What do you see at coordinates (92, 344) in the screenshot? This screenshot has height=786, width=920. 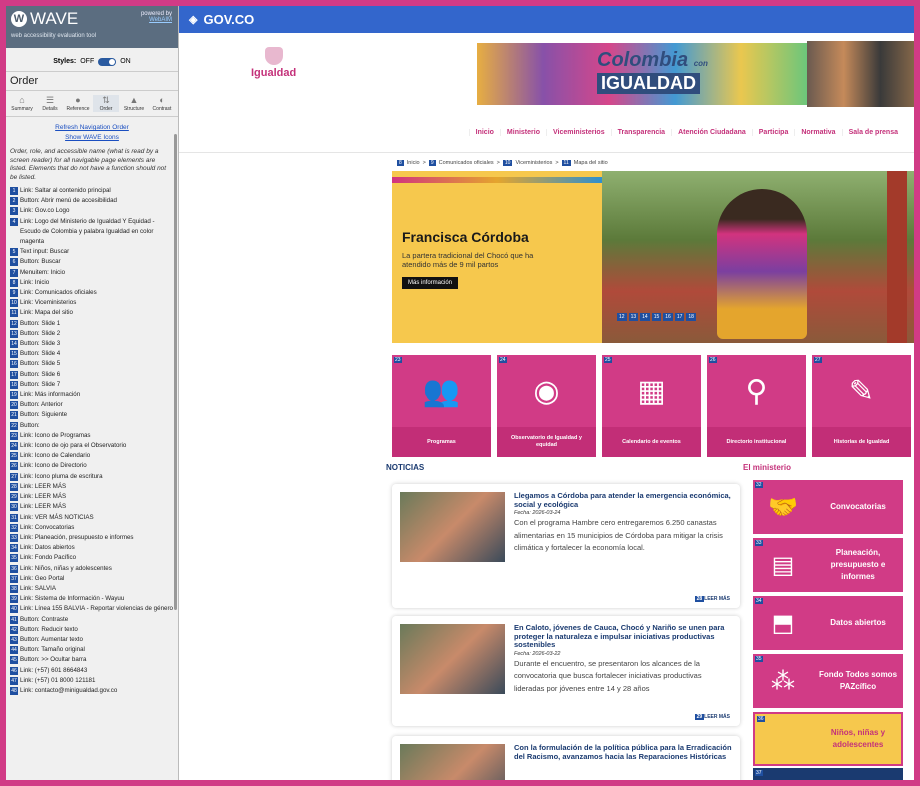 I see `order-item: 14 Button: Slide 3` at bounding box center [92, 344].